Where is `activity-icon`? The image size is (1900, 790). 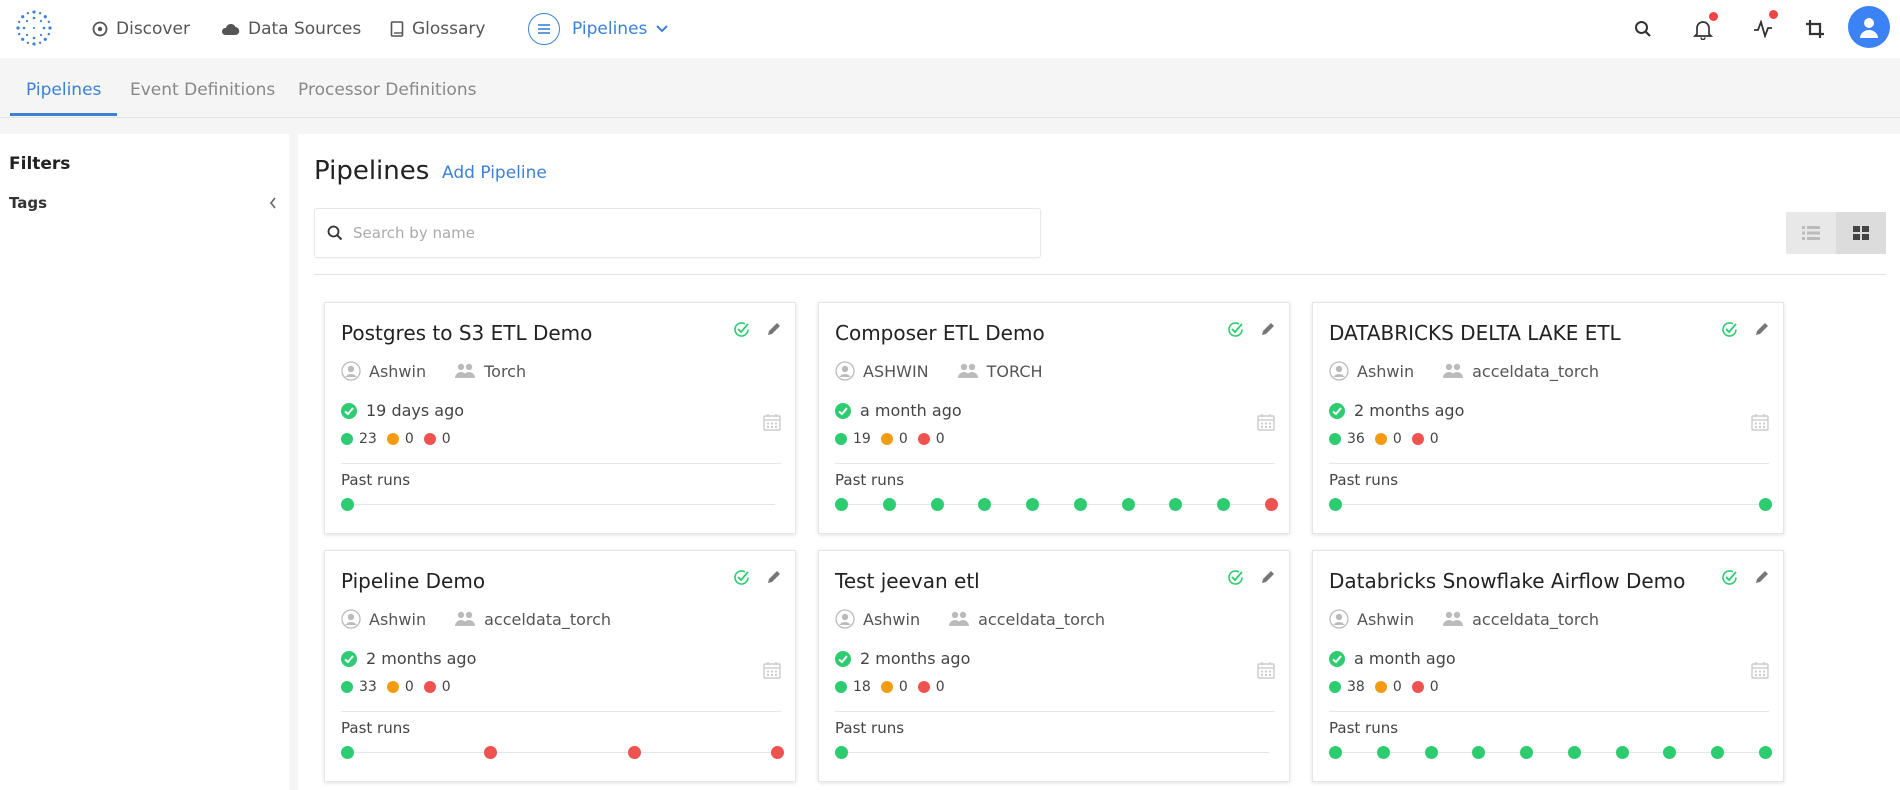
activity-icon is located at coordinates (1763, 27).